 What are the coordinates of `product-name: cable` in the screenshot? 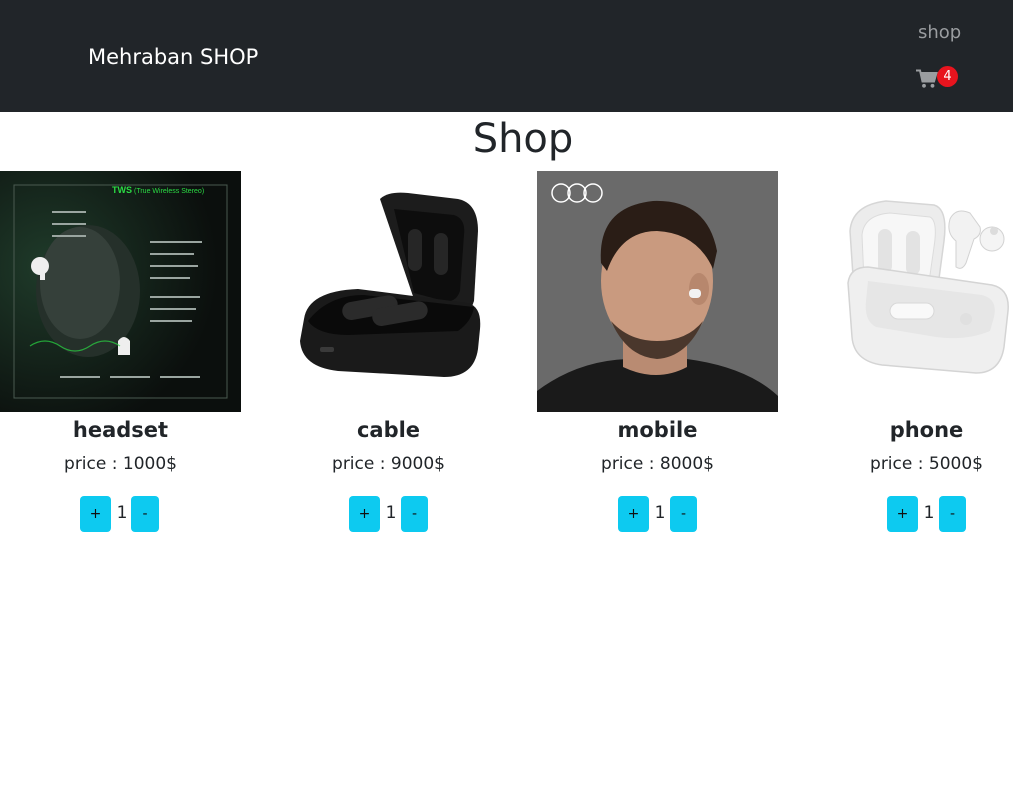 It's located at (388, 430).